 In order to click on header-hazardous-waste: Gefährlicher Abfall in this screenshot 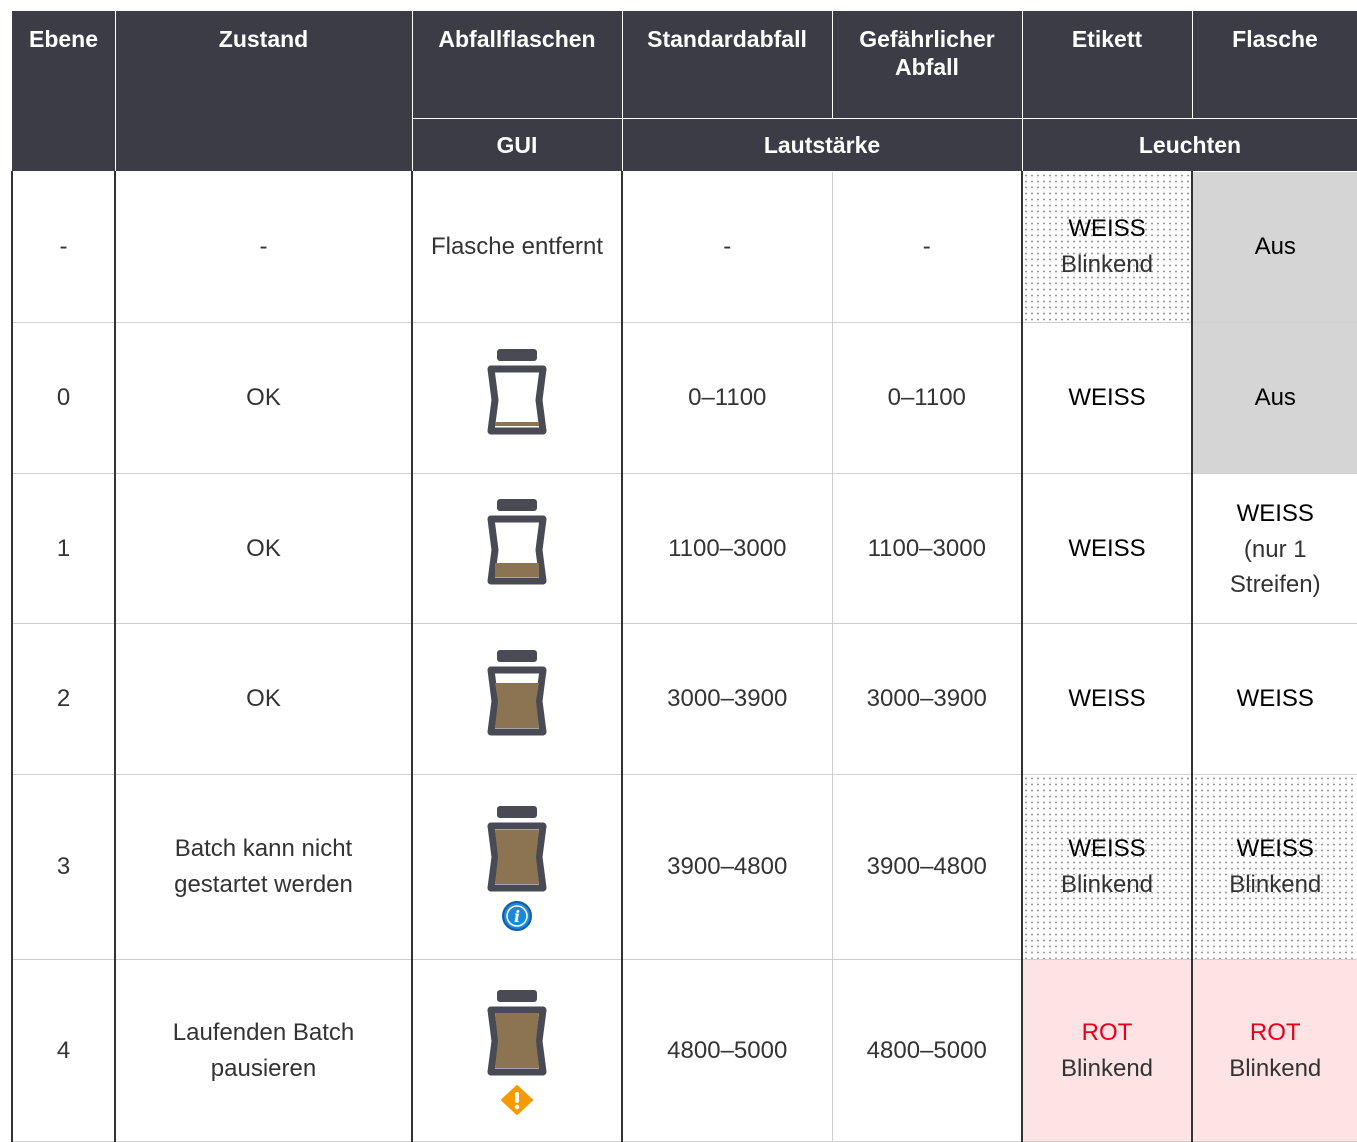, I will do `click(927, 64)`.